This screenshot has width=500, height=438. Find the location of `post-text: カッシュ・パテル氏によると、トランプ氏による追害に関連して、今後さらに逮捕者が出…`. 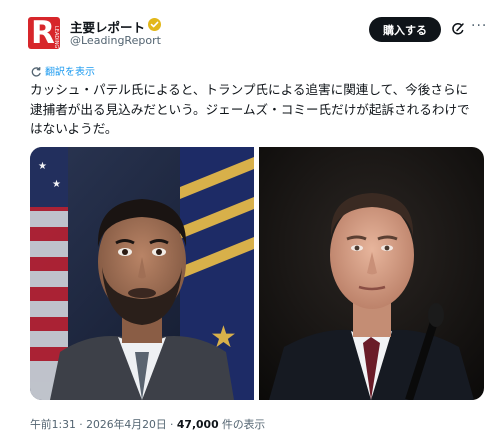

post-text: カッシュ・パテル氏によると、トランプ氏による追害に関連して、今後さらに逮捕者が出… is located at coordinates (250, 109).